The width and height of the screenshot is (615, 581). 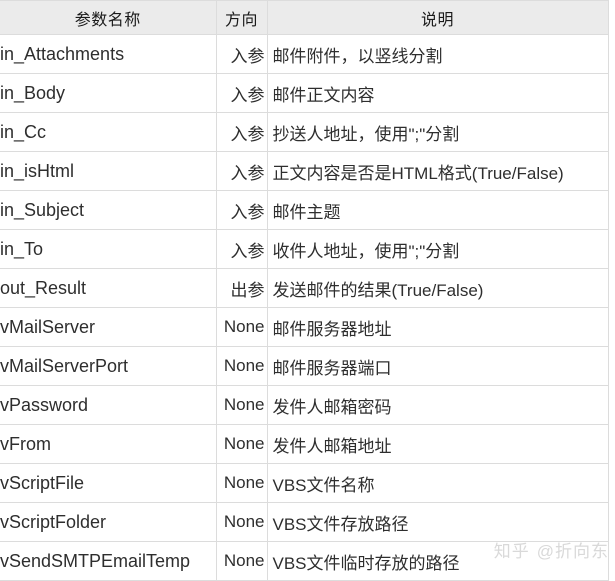 What do you see at coordinates (108, 249) in the screenshot?
I see `cell-parameter-name: in_To` at bounding box center [108, 249].